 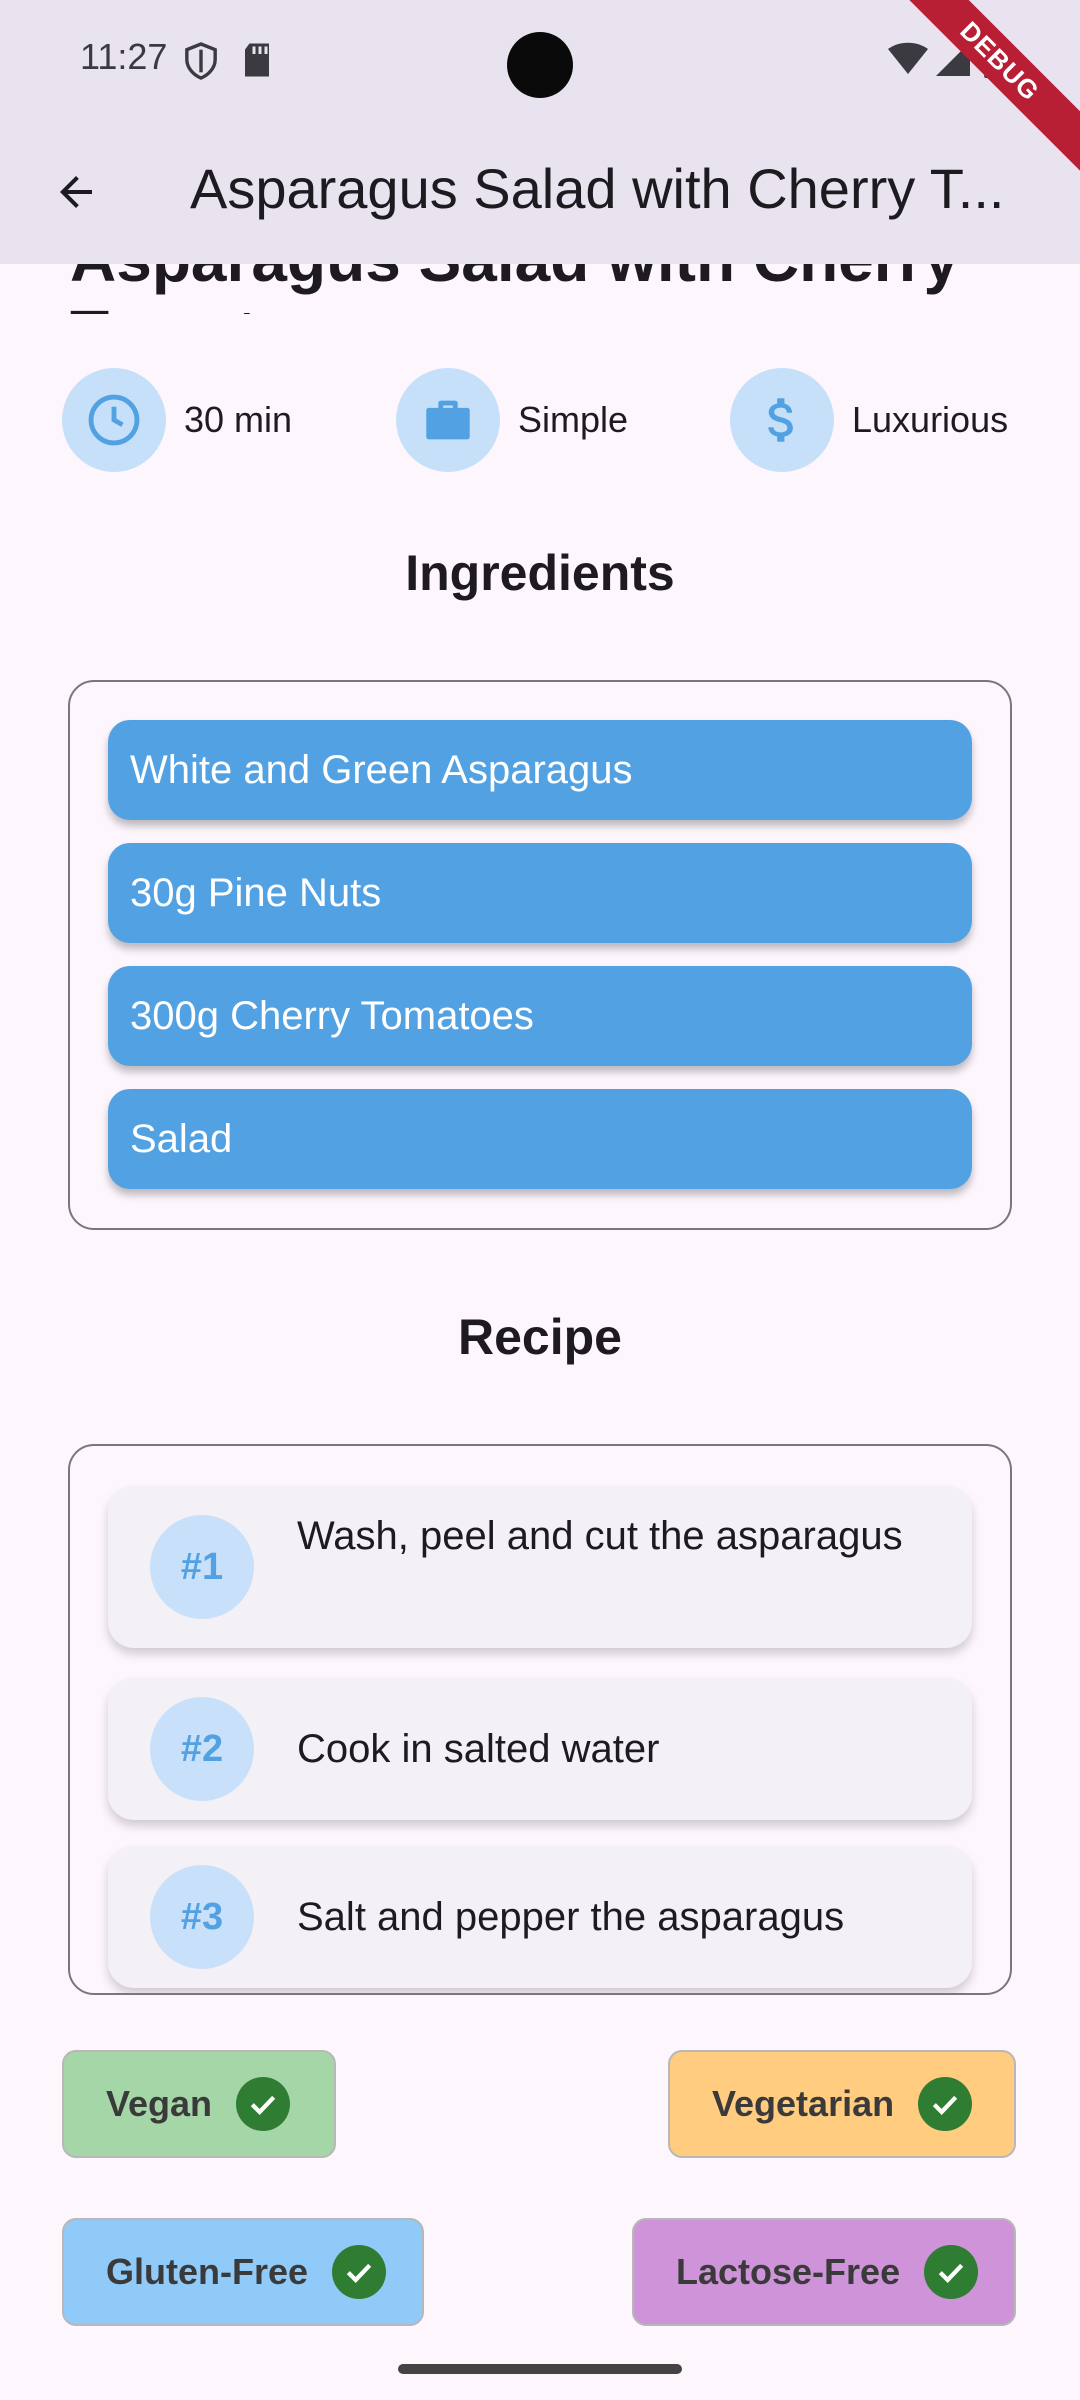 I want to click on complexity-icon-circle, so click(x=448, y=420).